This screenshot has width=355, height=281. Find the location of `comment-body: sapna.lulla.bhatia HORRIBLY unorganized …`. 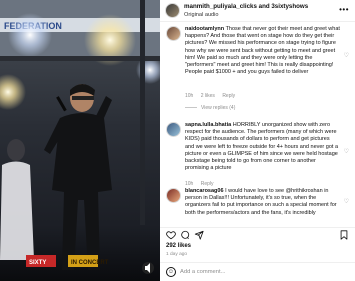

comment-body: sapna.lulla.bhatia HORRIBLY unorganized … is located at coordinates (262, 147).